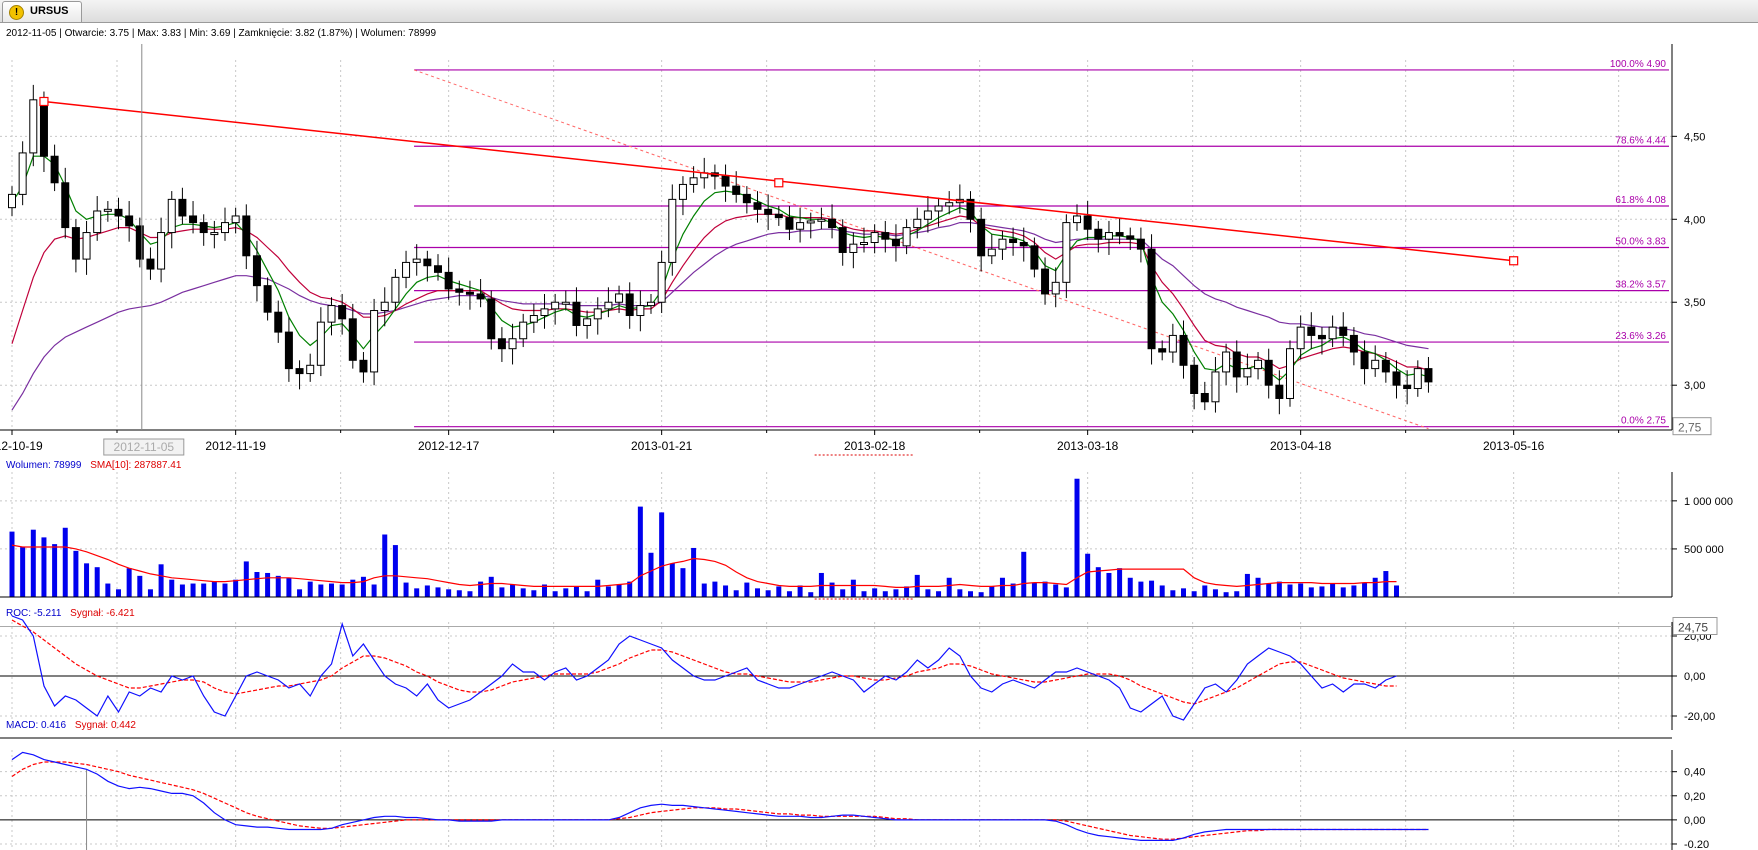 The image size is (1758, 850). What do you see at coordinates (704, 668) in the screenshot?
I see `roc-line` at bounding box center [704, 668].